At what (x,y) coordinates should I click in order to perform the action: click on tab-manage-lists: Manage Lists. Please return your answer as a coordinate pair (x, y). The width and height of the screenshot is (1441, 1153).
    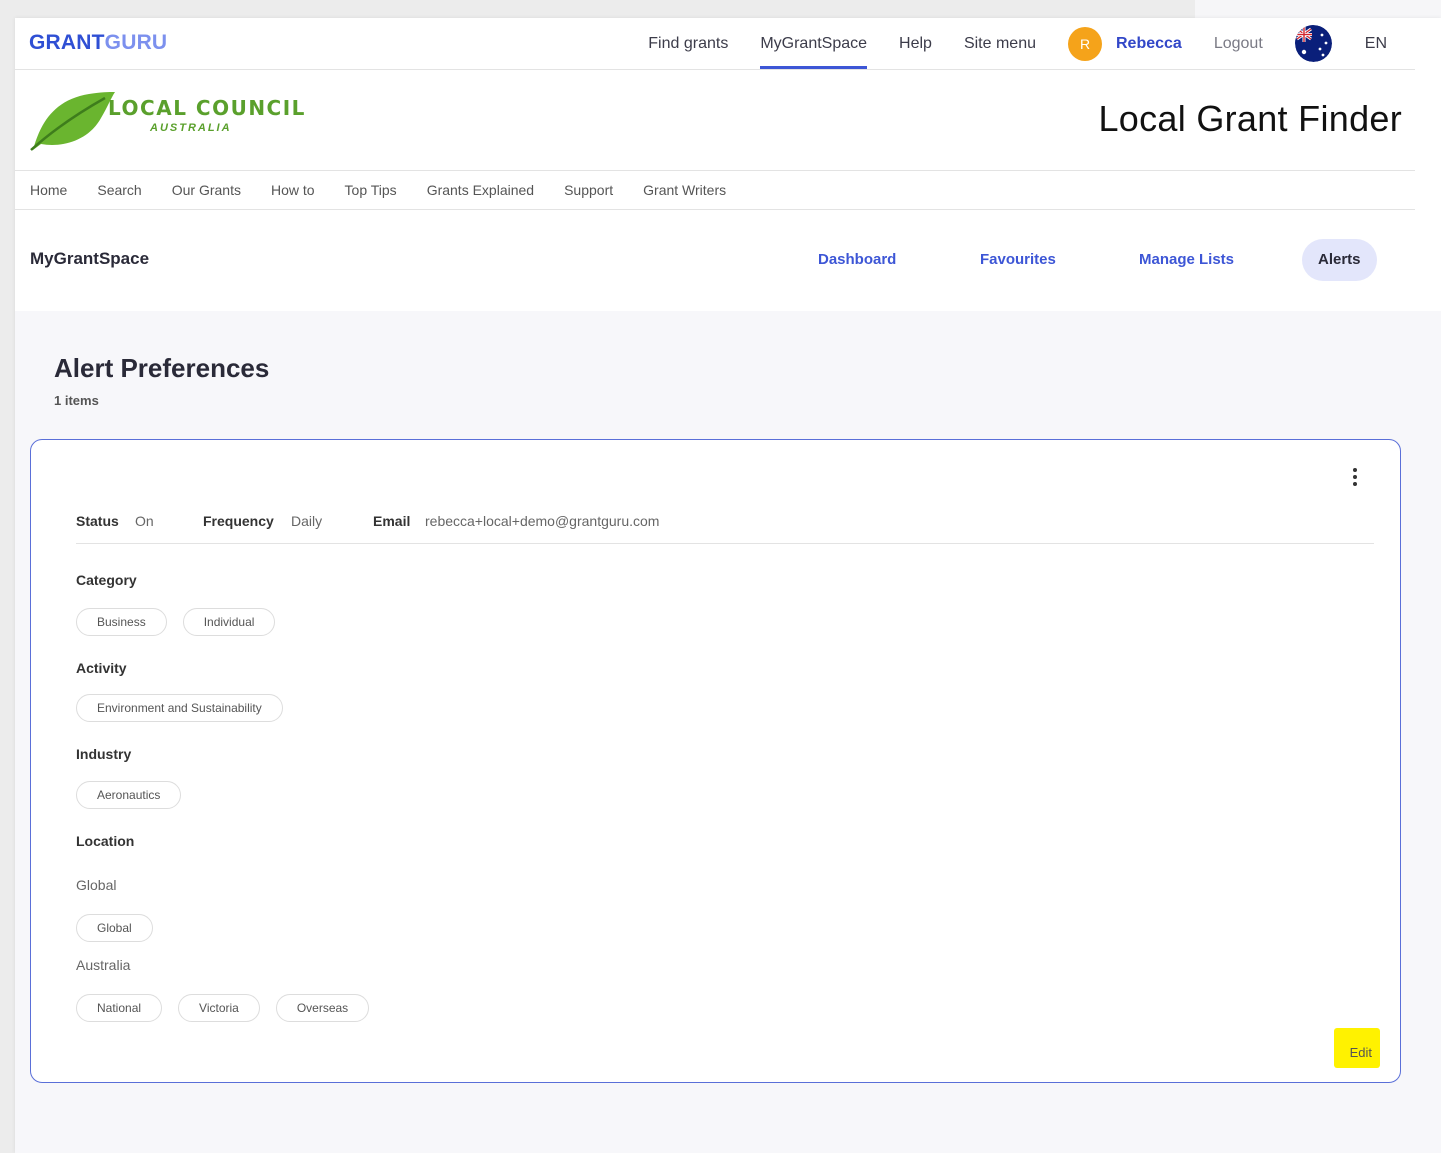
    Looking at the image, I should click on (1186, 260).